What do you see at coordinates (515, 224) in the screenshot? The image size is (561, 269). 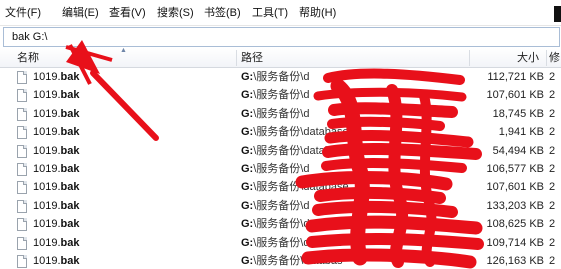 I see `file-size: 108,625 KB` at bounding box center [515, 224].